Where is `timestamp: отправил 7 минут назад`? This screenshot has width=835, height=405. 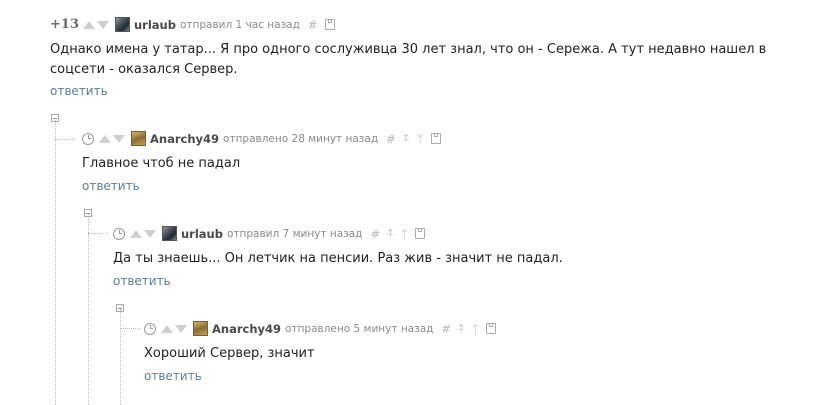
timestamp: отправил 7 минут назад is located at coordinates (294, 233).